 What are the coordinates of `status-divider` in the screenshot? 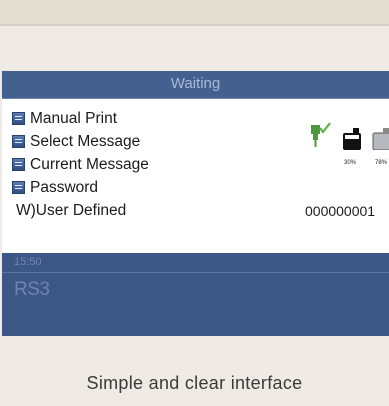 It's located at (195, 272).